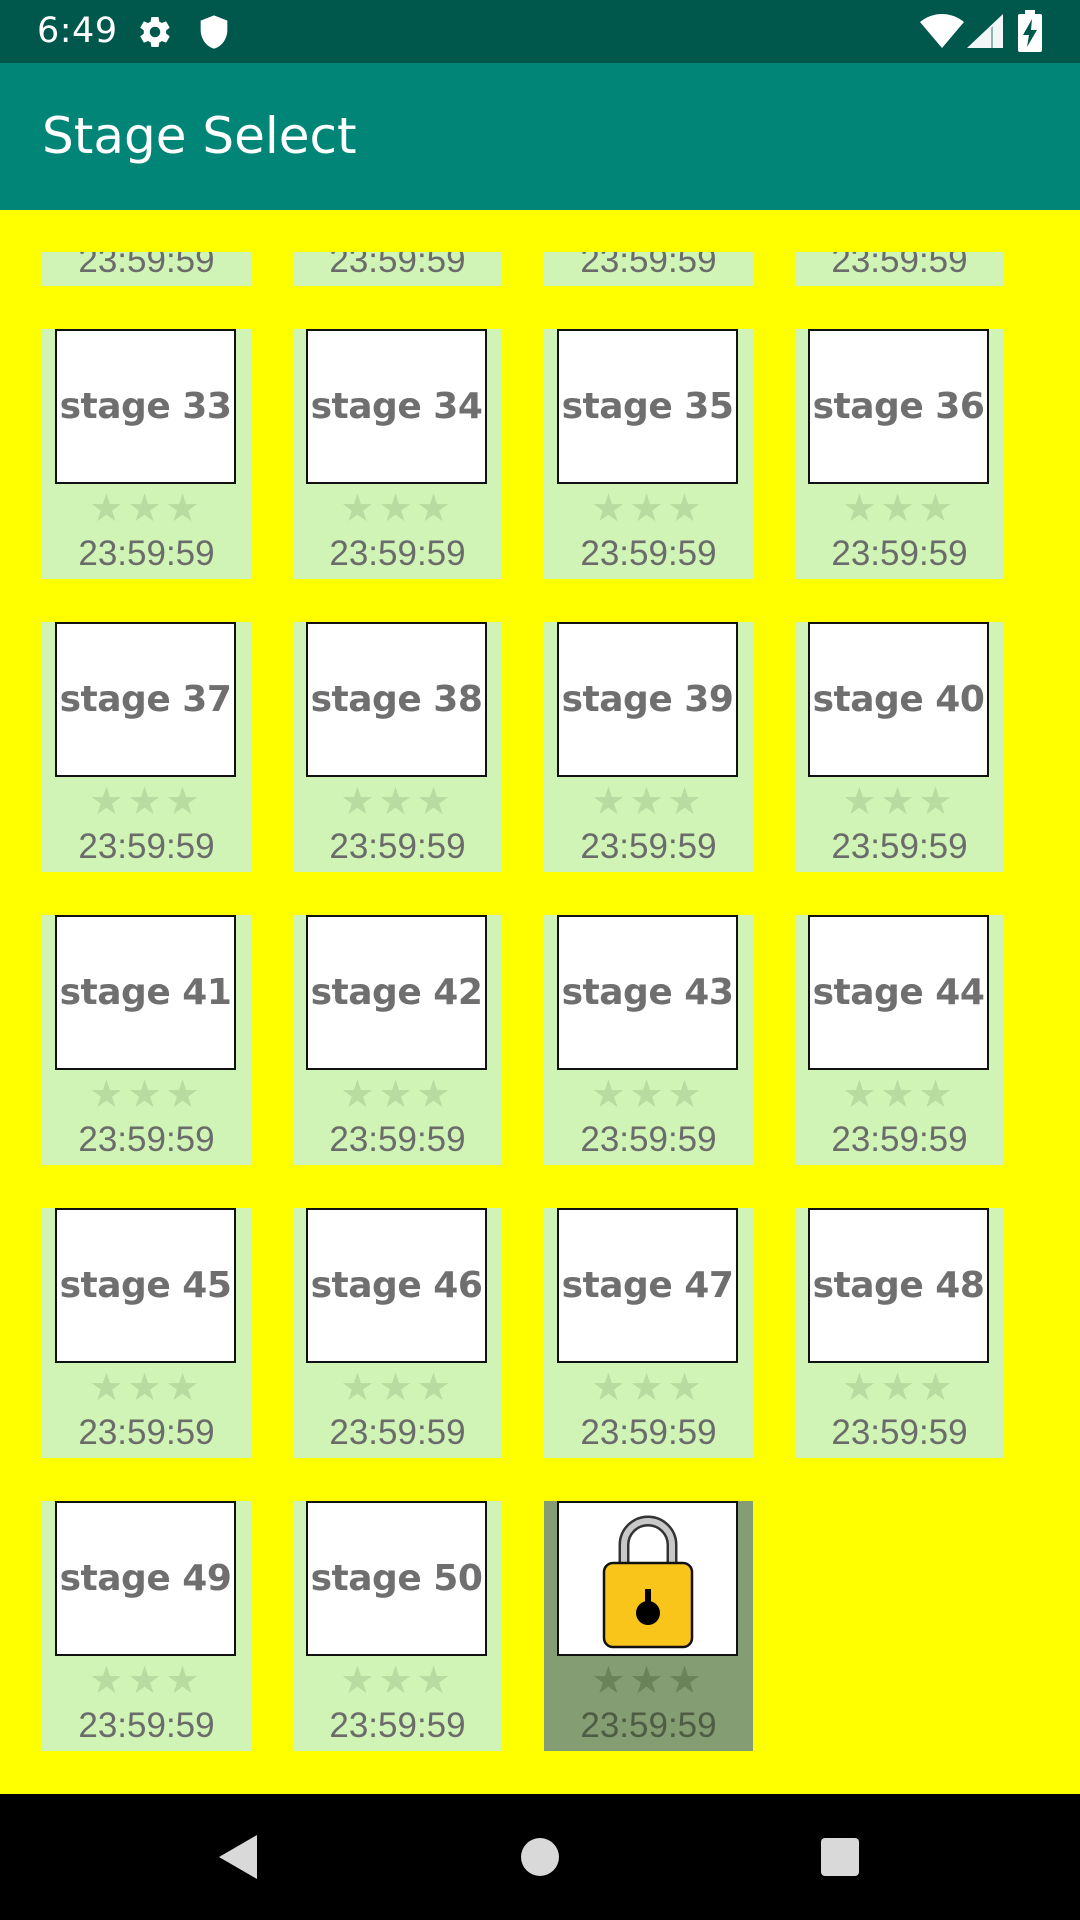 The image size is (1080, 1920). I want to click on navigation-bar, so click(540, 1857).